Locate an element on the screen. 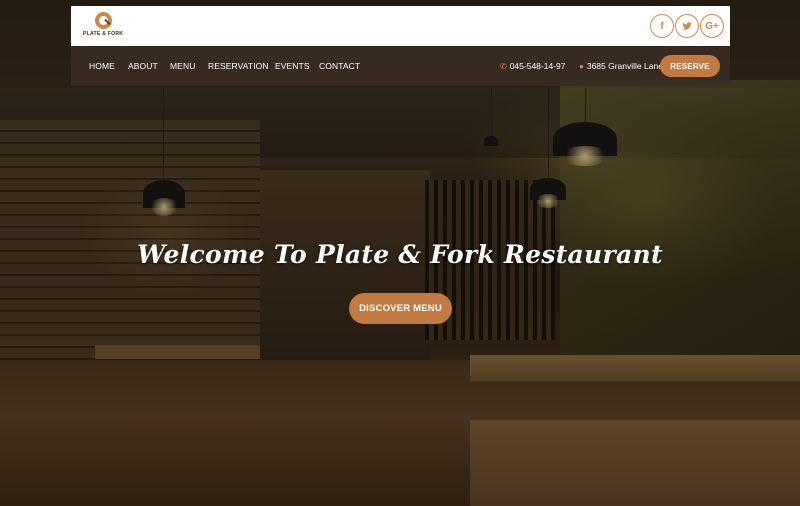 This screenshot has width=800, height=506. google-plus-icon: G+ is located at coordinates (712, 26).